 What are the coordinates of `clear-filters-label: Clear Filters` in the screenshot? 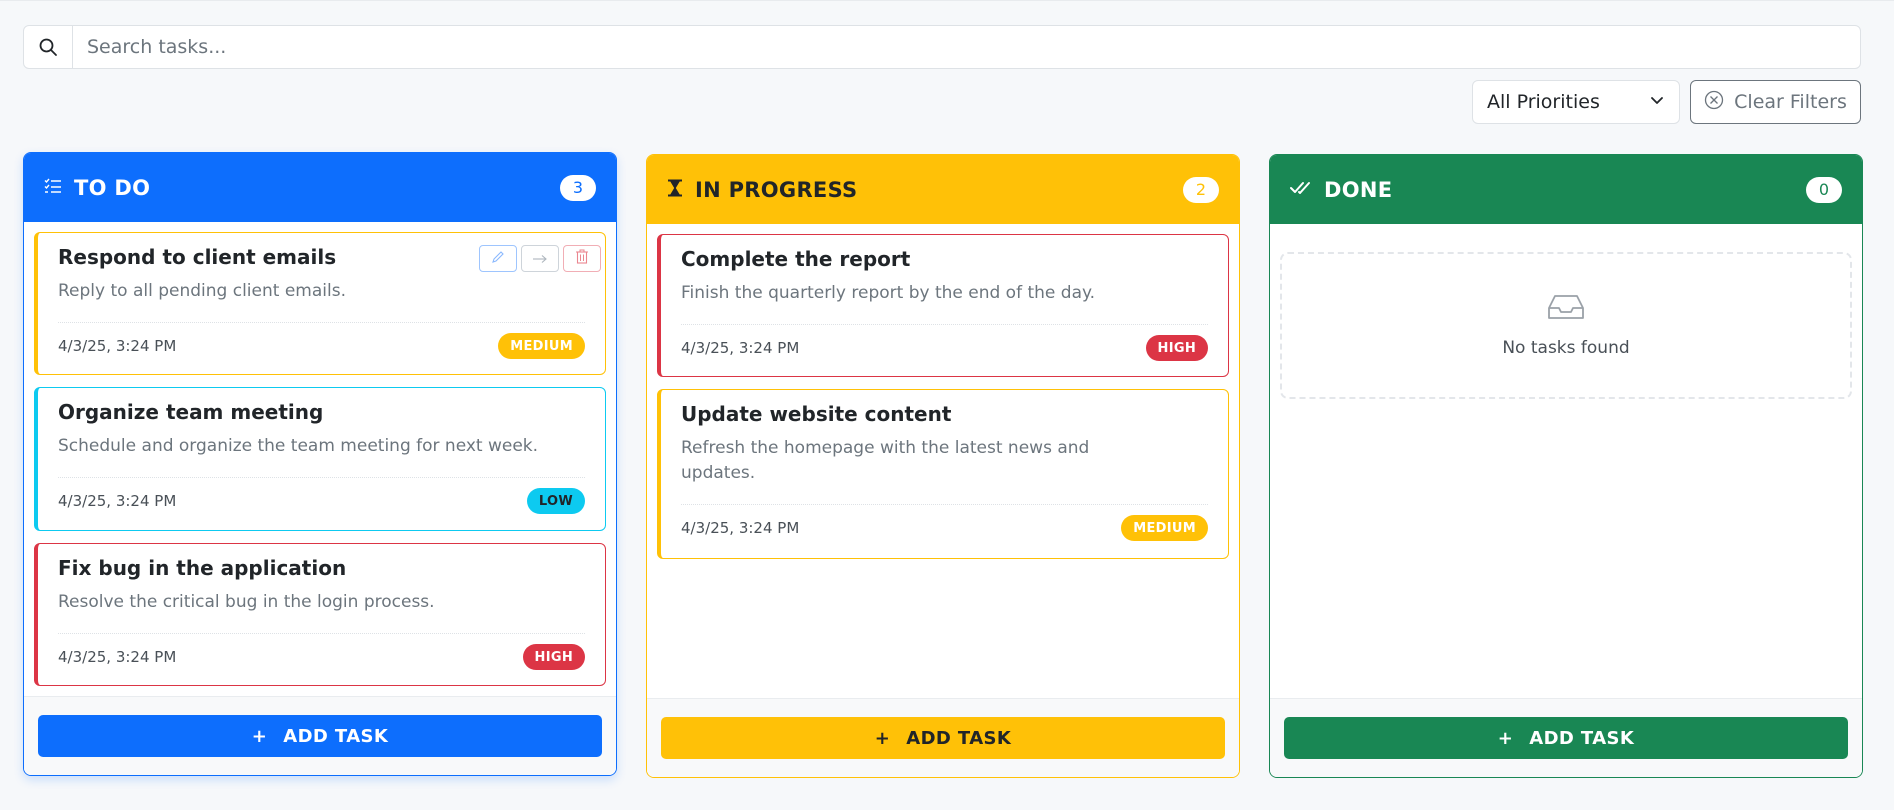 It's located at (1790, 102).